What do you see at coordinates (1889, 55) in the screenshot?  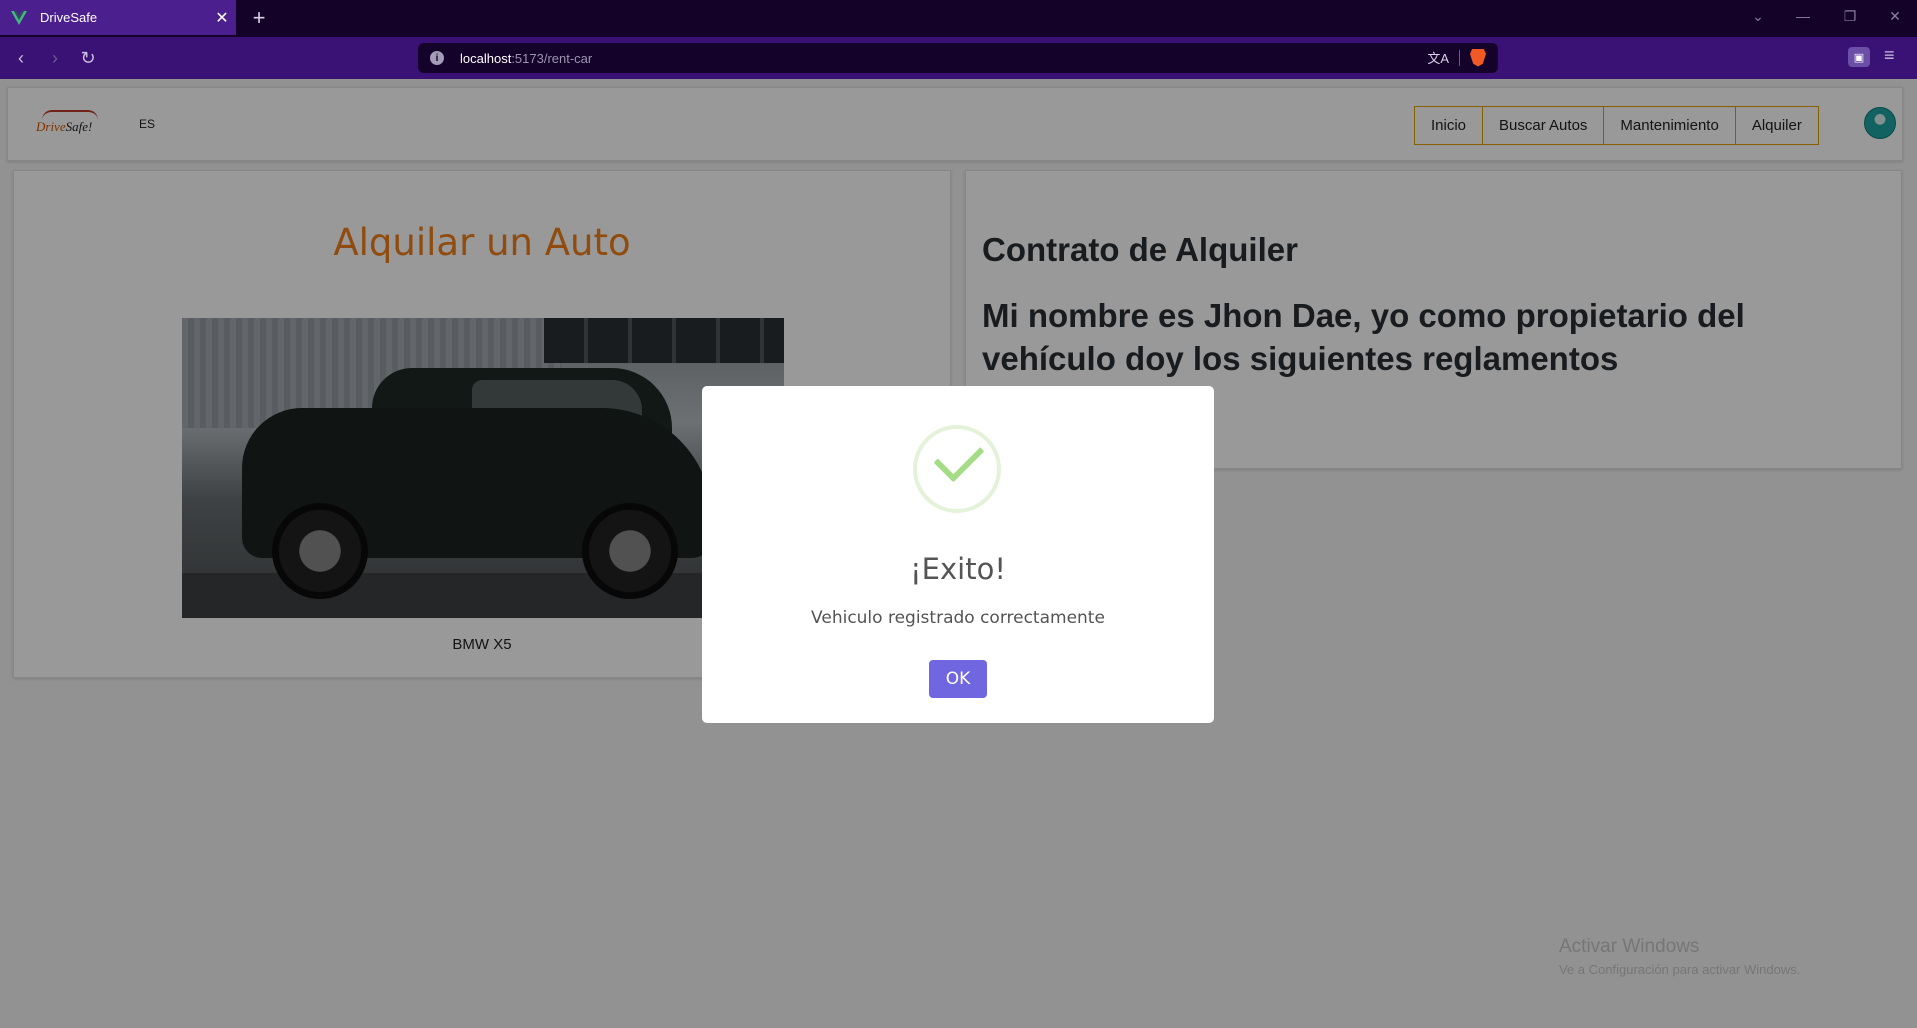 I see `browser-menu-icon: ≡` at bounding box center [1889, 55].